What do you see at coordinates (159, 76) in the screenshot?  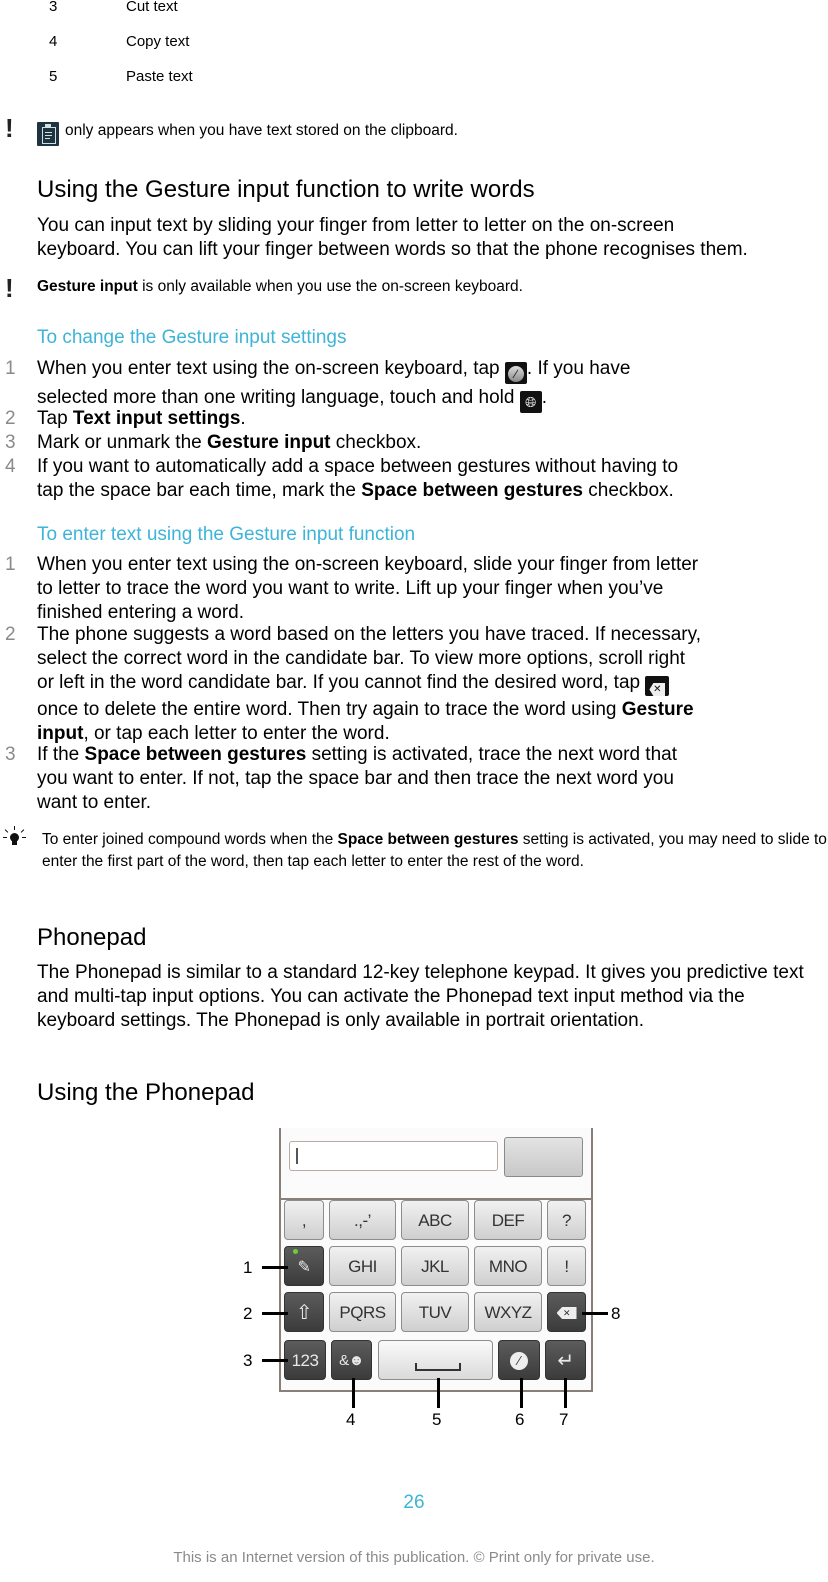 I see `row-text: Paste text` at bounding box center [159, 76].